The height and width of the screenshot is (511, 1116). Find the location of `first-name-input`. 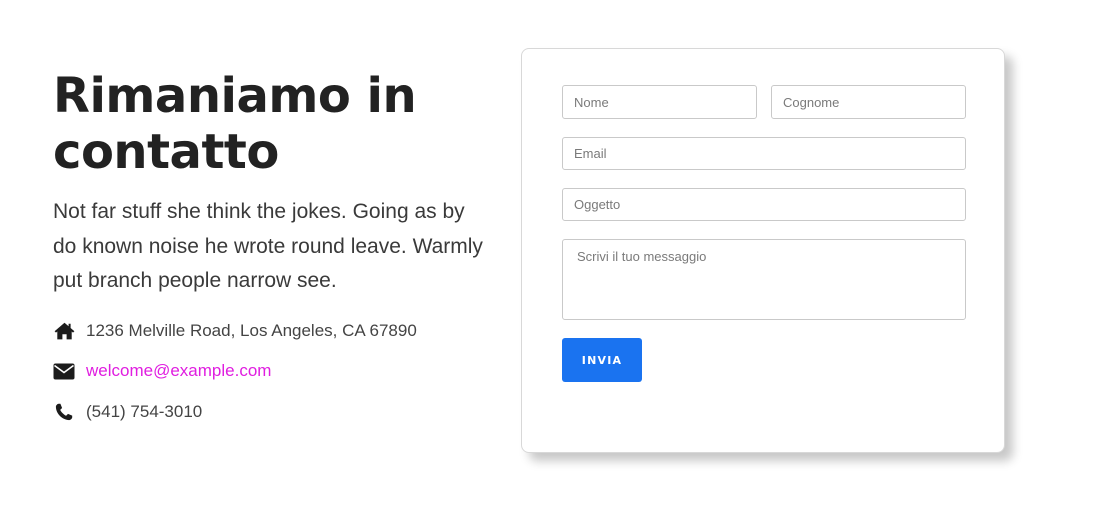

first-name-input is located at coordinates (659, 102).